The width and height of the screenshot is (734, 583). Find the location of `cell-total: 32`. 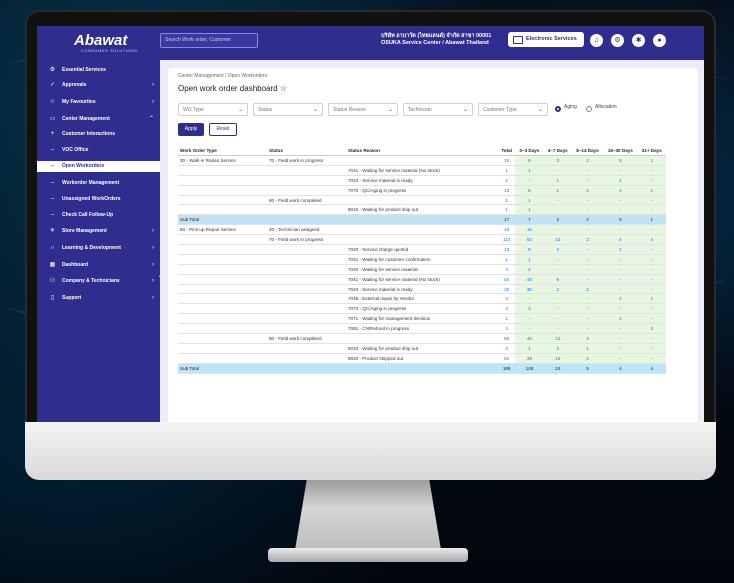

cell-total: 32 is located at coordinates (507, 289).